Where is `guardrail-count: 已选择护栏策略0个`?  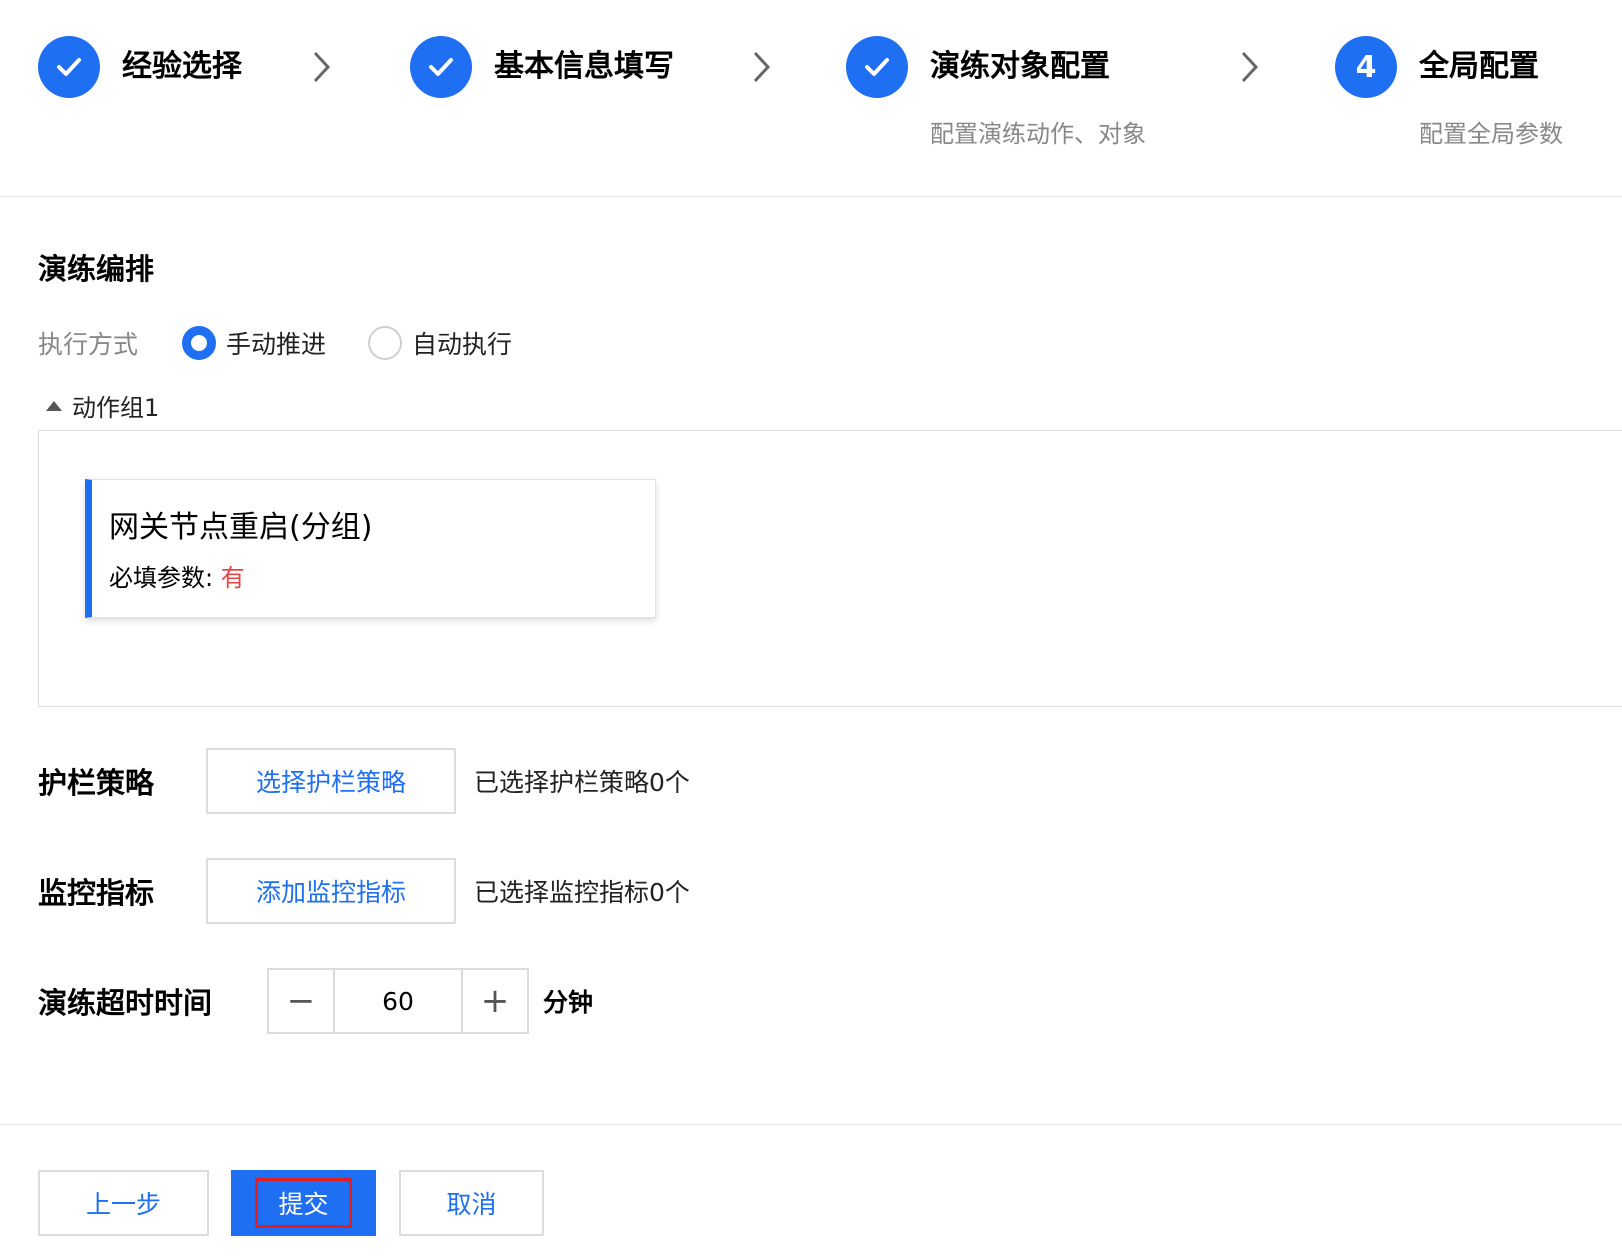
guardrail-count: 已选择护栏策略0个 is located at coordinates (582, 782).